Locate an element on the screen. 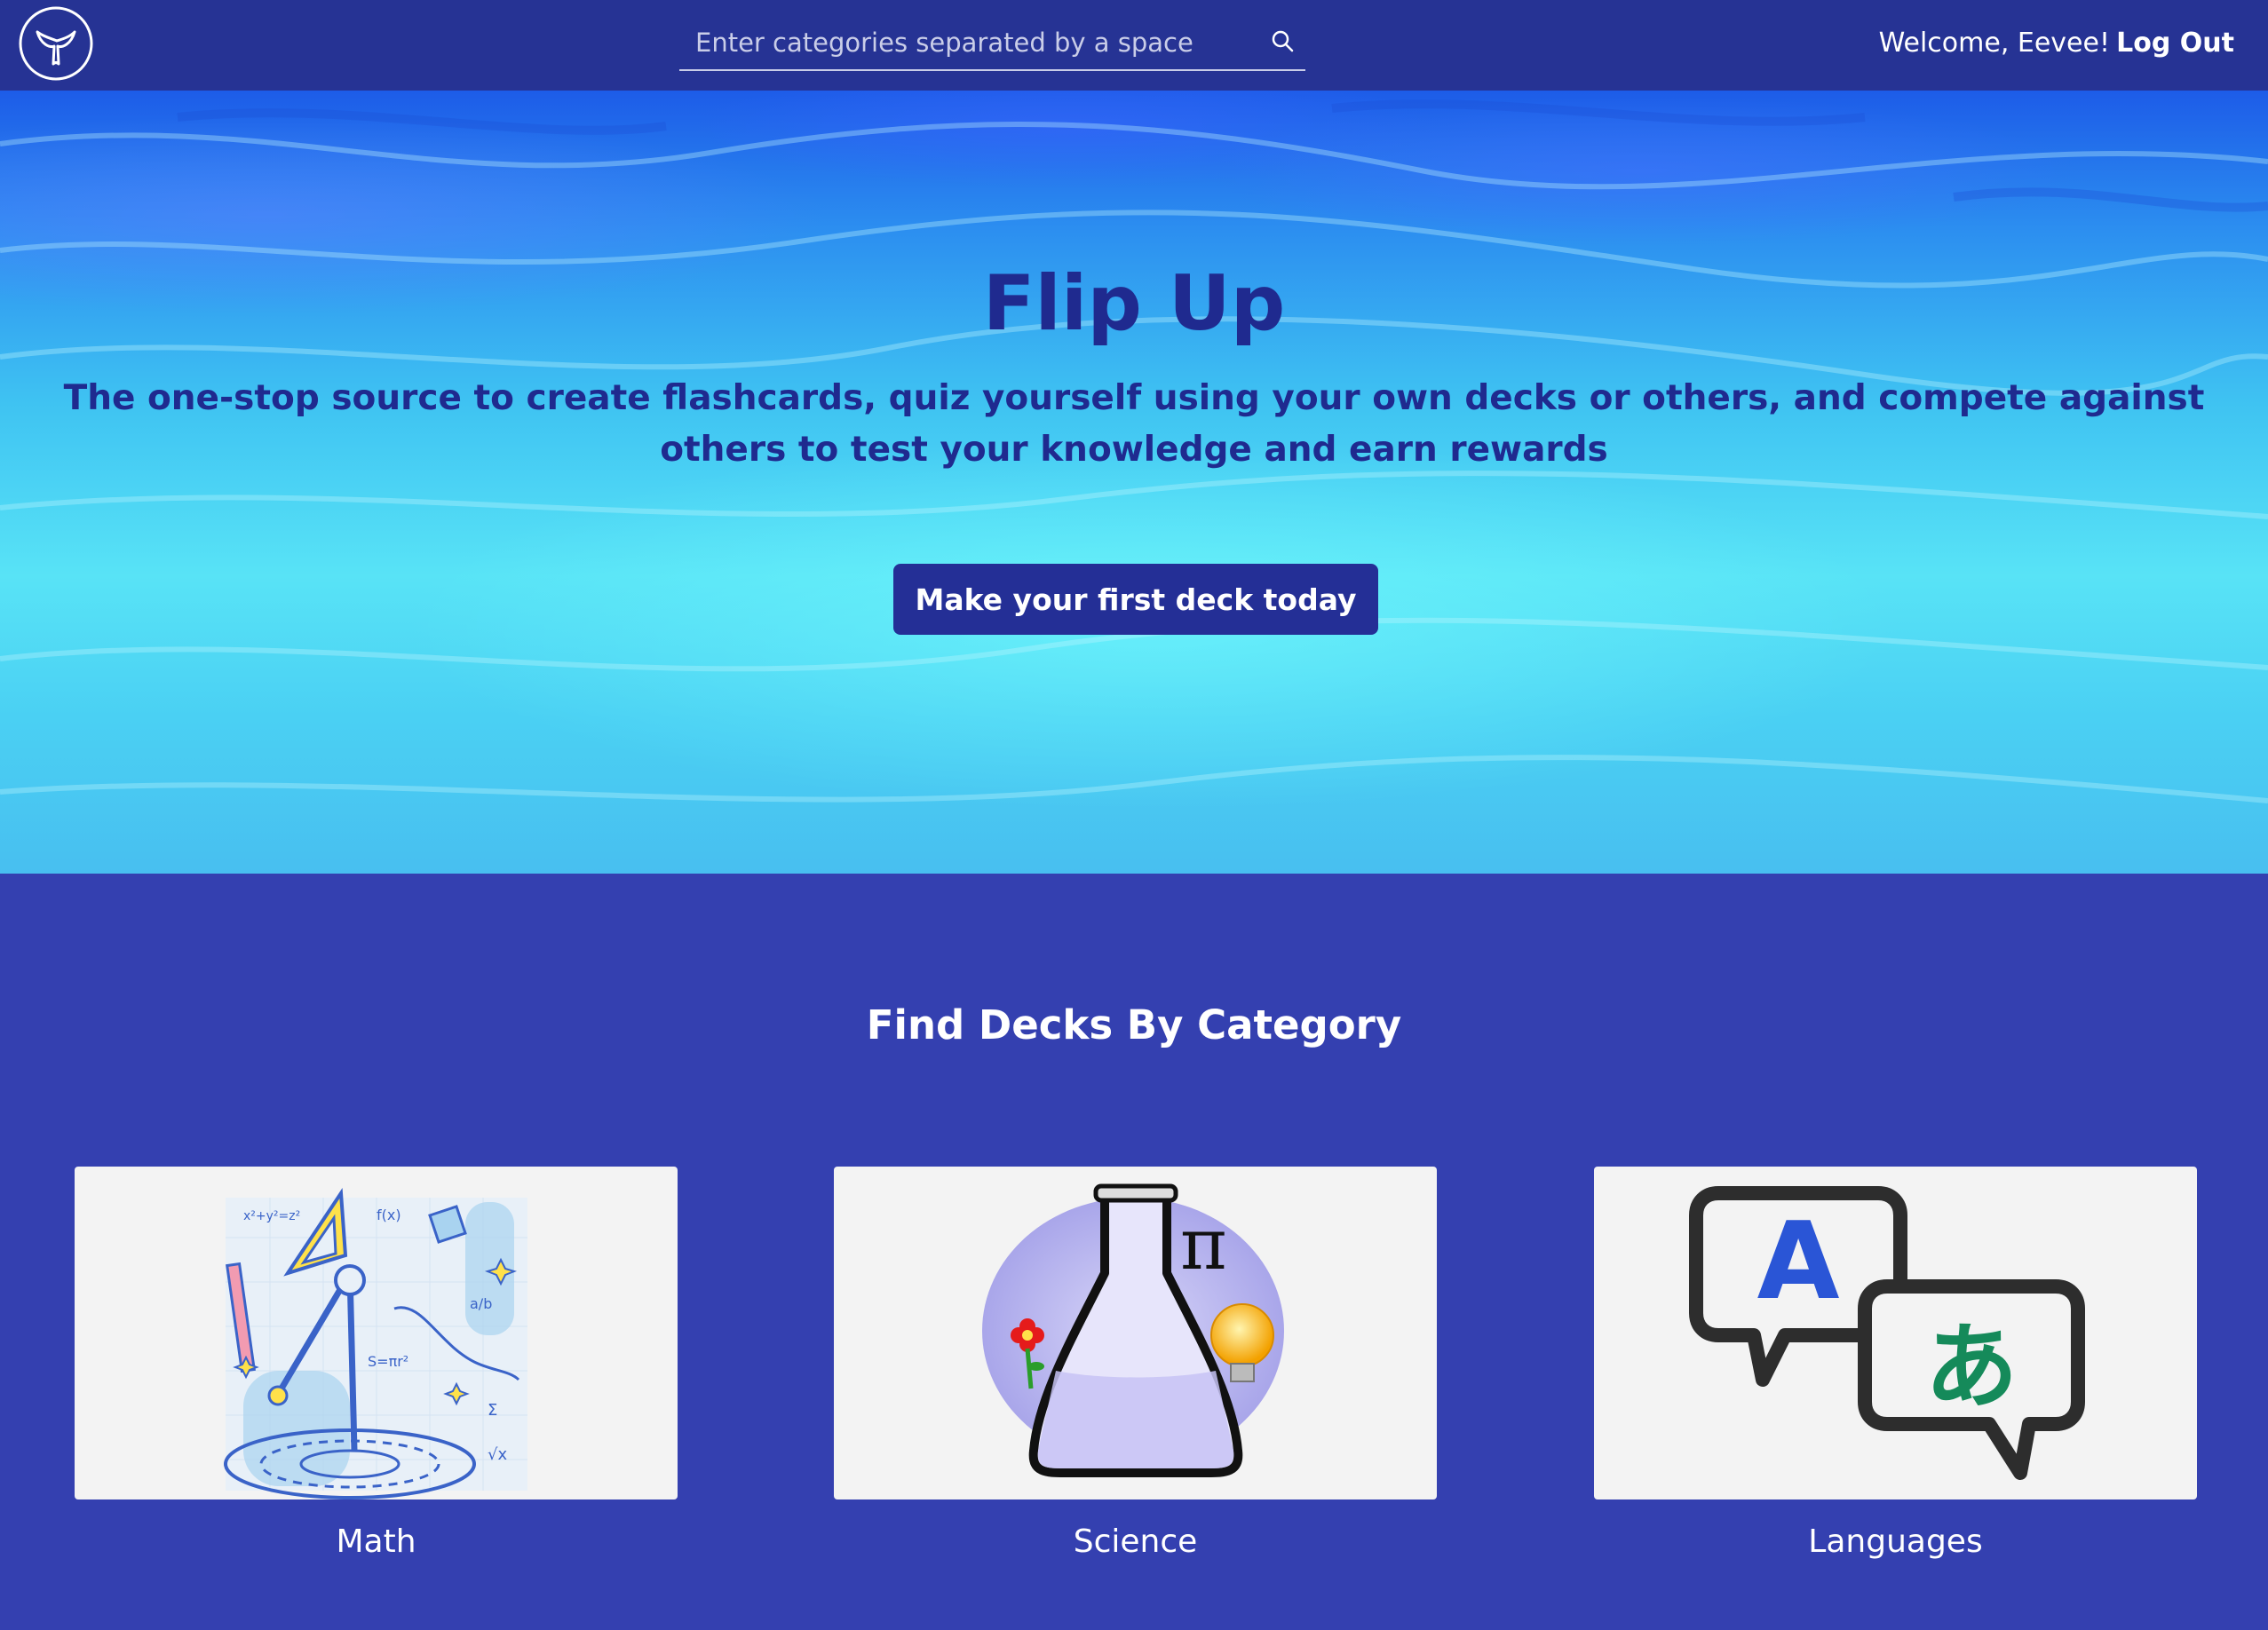 The height and width of the screenshot is (1630, 2268). welcome-message: Welcome, Eevee! is located at coordinates (1994, 43).